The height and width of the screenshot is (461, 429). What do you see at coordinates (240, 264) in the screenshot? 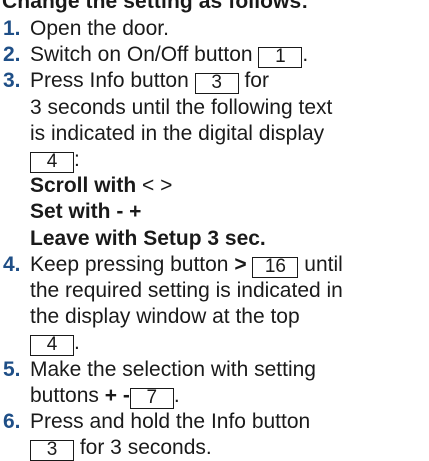
I see `key-symbol: >` at bounding box center [240, 264].